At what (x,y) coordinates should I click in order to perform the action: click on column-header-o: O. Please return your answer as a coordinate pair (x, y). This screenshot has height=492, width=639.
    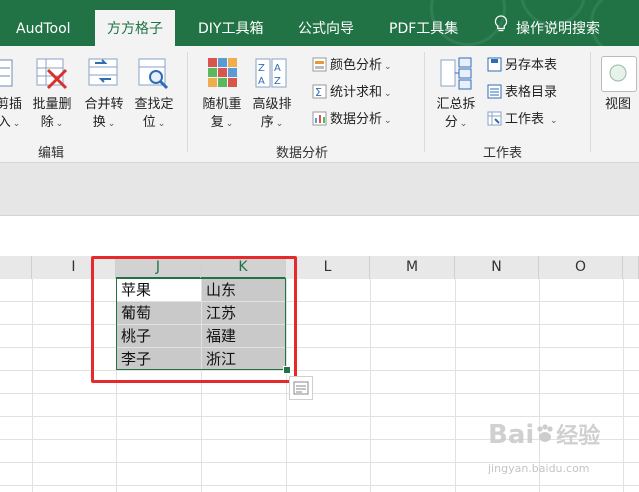
    Looking at the image, I should click on (581, 267).